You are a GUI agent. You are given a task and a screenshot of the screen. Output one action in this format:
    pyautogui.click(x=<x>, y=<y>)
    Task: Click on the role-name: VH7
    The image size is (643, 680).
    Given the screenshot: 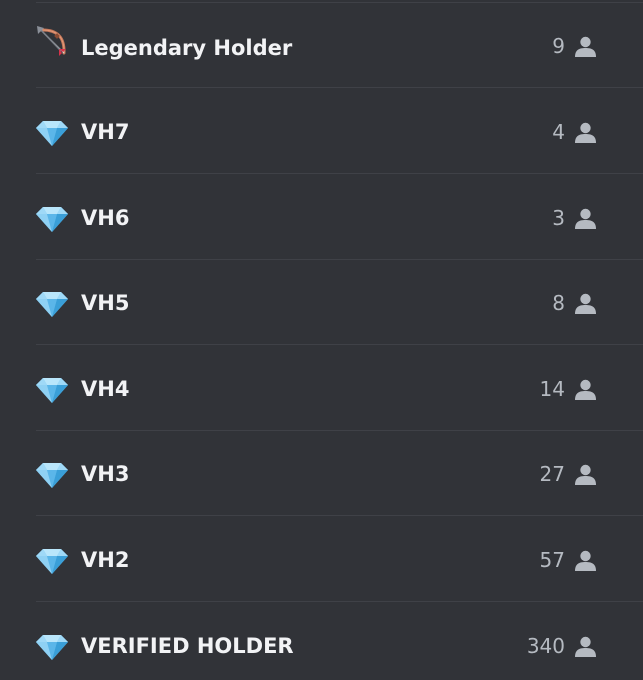 What is the action you would take?
    pyautogui.click(x=105, y=132)
    